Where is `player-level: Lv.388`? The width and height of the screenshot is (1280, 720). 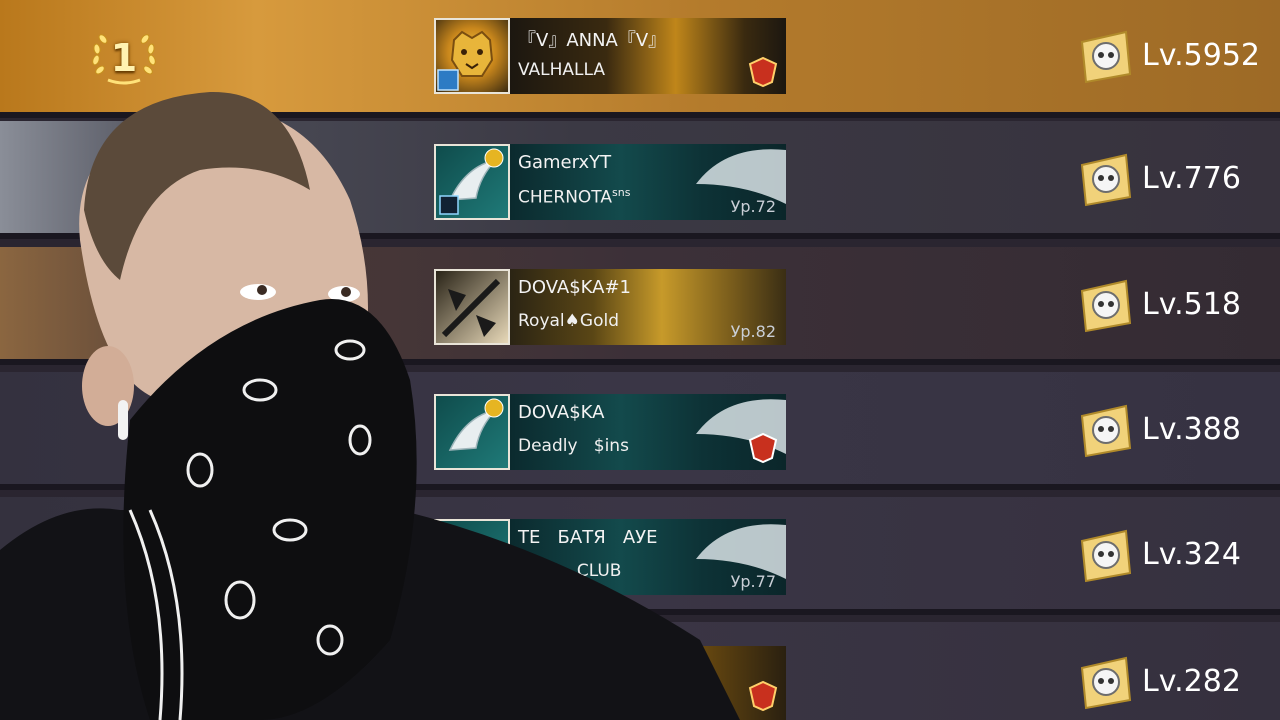
player-level: Lv.388 is located at coordinates (1173, 432).